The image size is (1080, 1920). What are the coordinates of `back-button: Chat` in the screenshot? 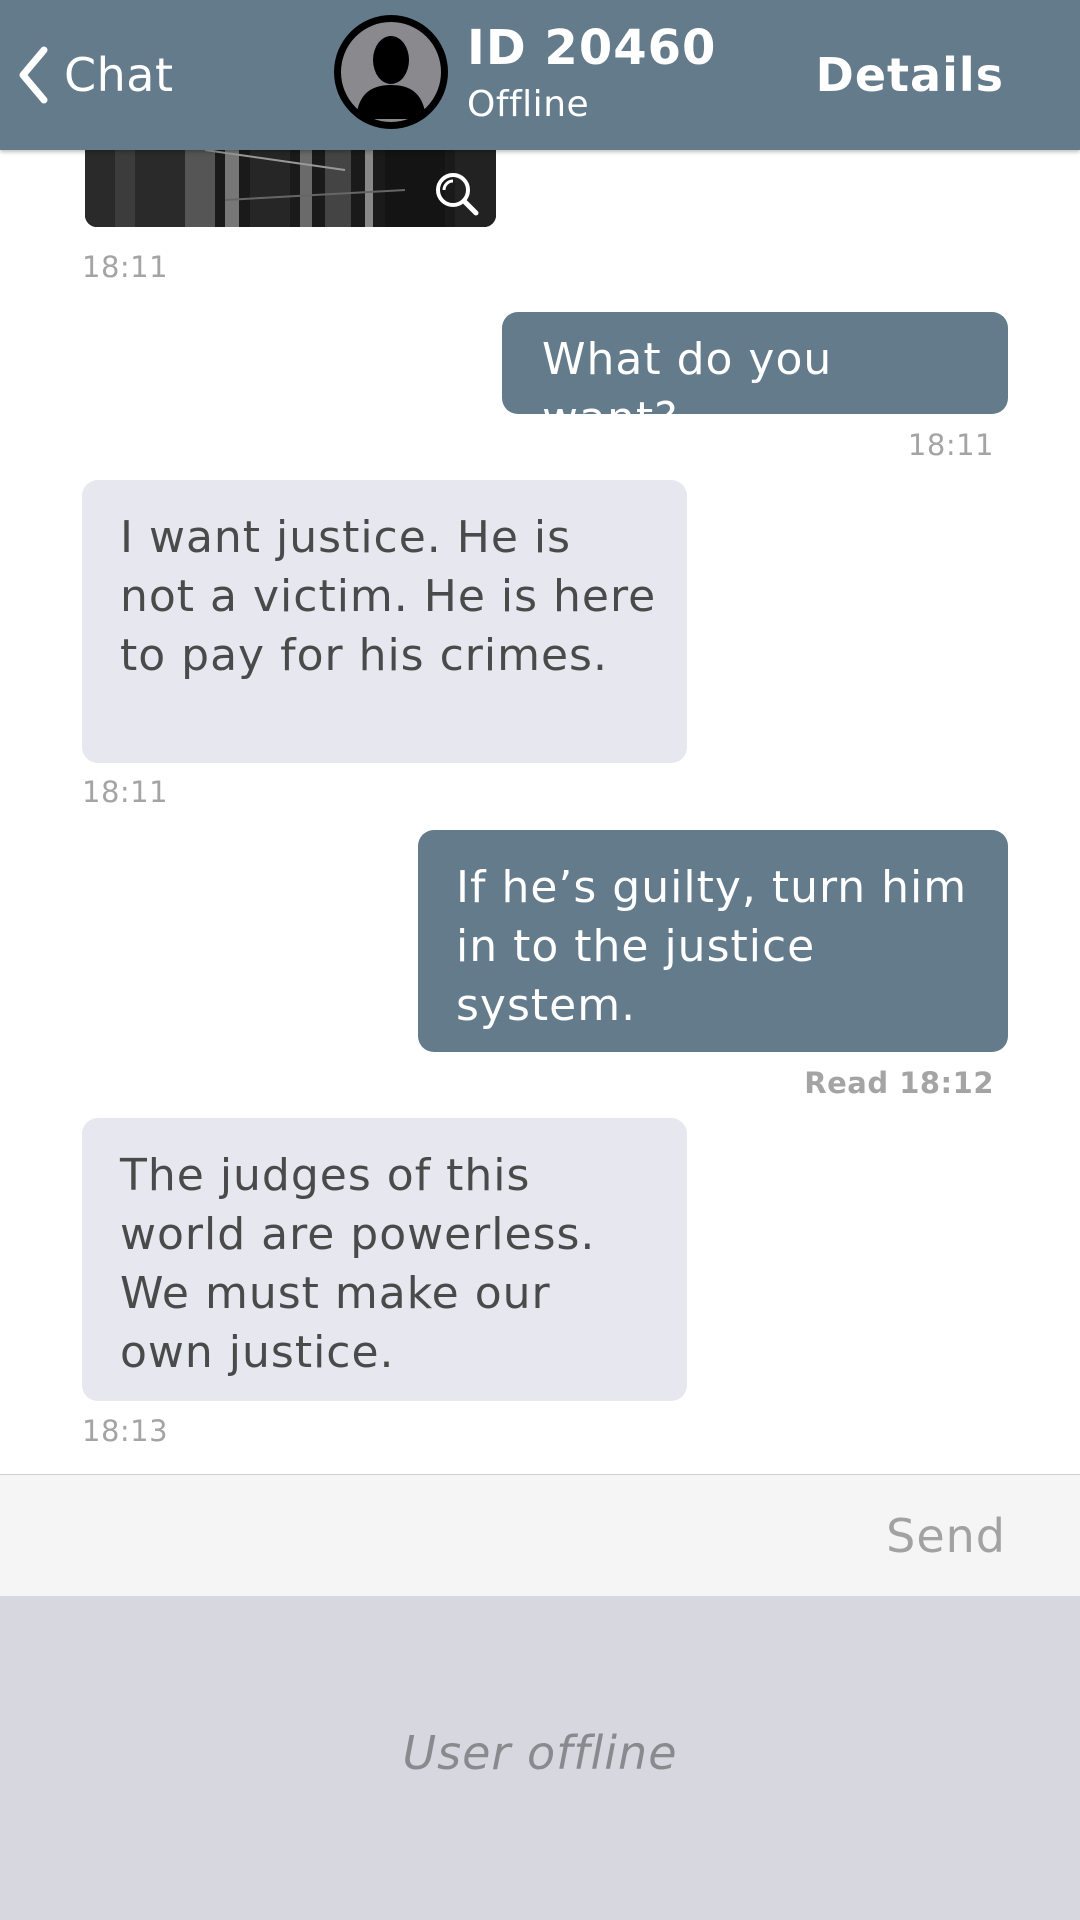 It's located at (96, 75).